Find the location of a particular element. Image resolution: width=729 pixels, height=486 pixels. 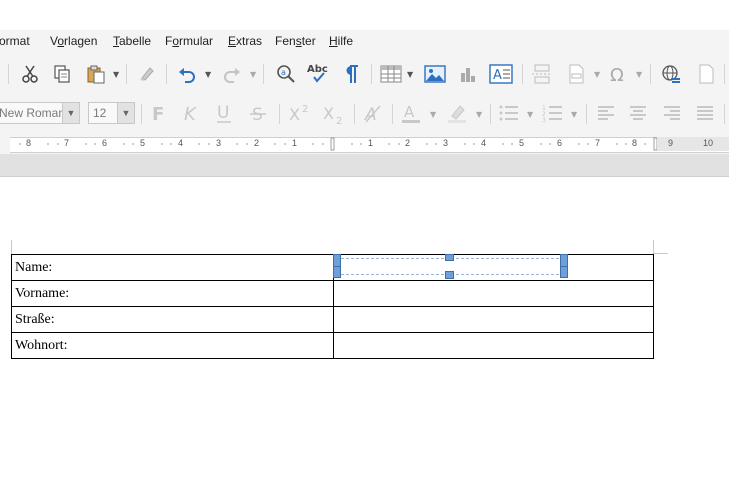

font-color-dropdown-icon: ▼ is located at coordinates (433, 114).